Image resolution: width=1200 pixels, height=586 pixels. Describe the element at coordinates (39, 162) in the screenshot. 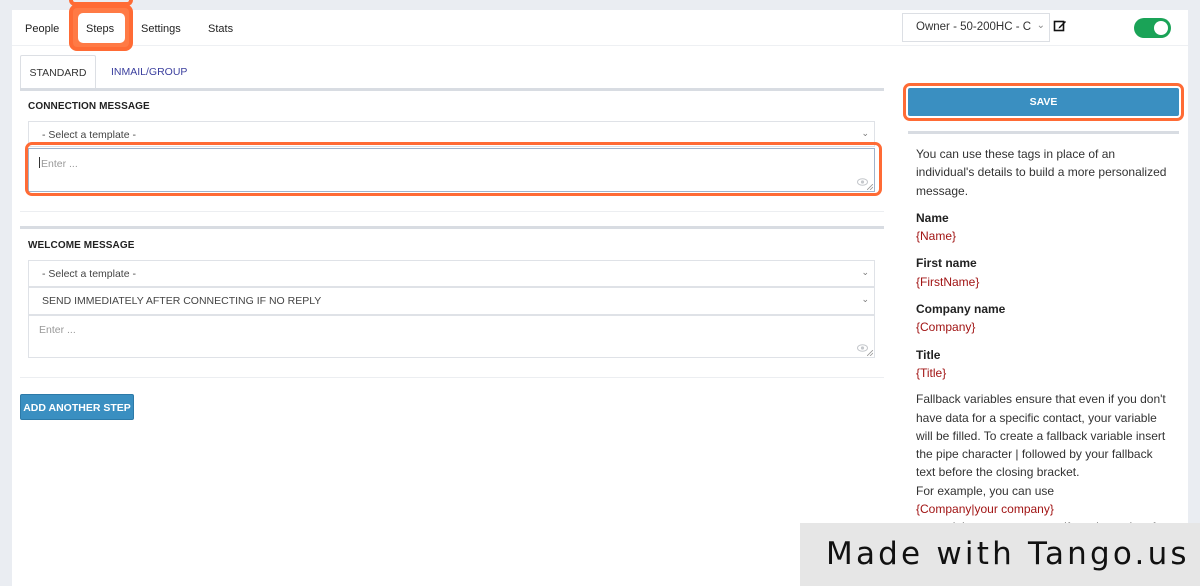

I see `text-caret` at that location.